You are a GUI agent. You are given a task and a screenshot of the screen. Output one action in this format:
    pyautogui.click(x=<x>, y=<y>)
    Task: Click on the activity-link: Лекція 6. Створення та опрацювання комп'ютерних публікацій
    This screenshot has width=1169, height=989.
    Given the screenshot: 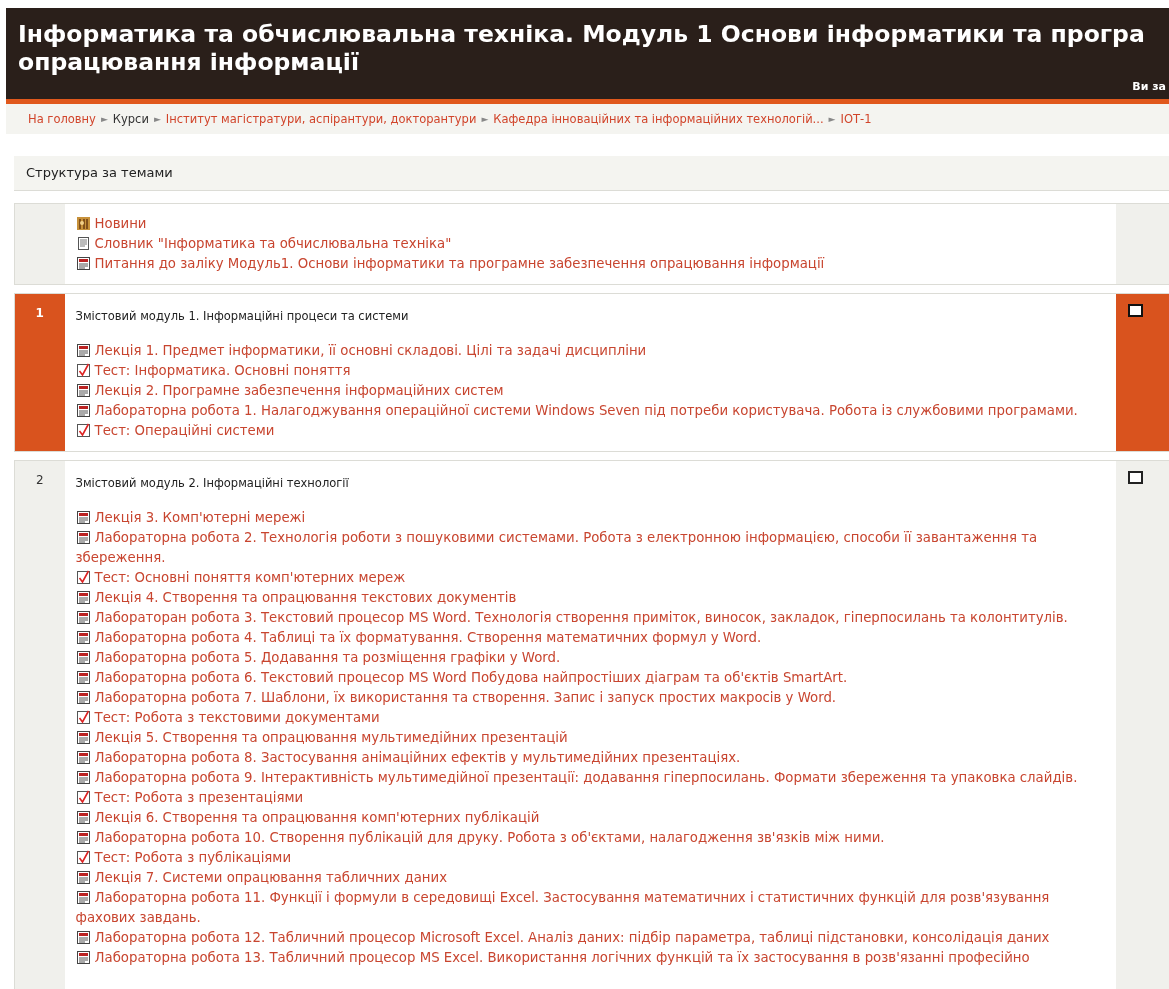 What is the action you would take?
    pyautogui.click(x=586, y=818)
    